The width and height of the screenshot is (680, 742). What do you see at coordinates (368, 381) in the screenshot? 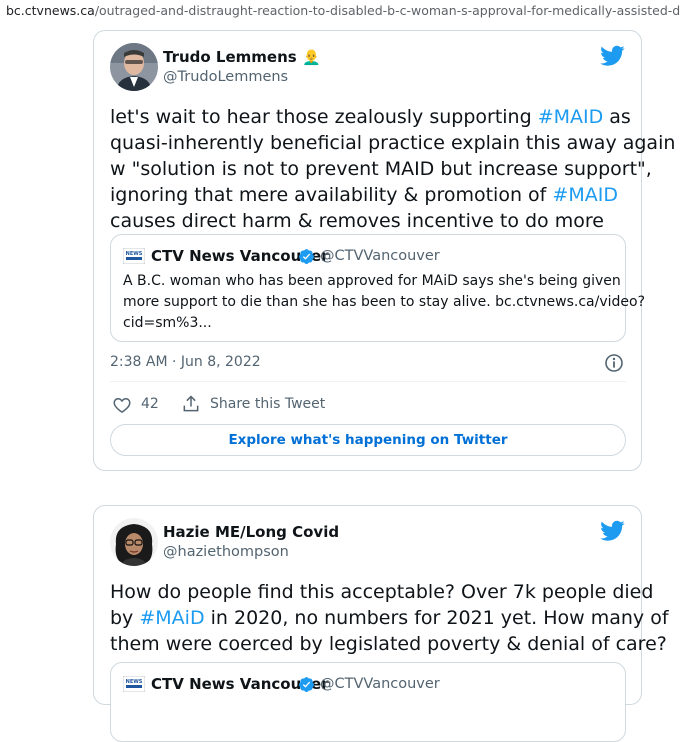
I see `divider` at bounding box center [368, 381].